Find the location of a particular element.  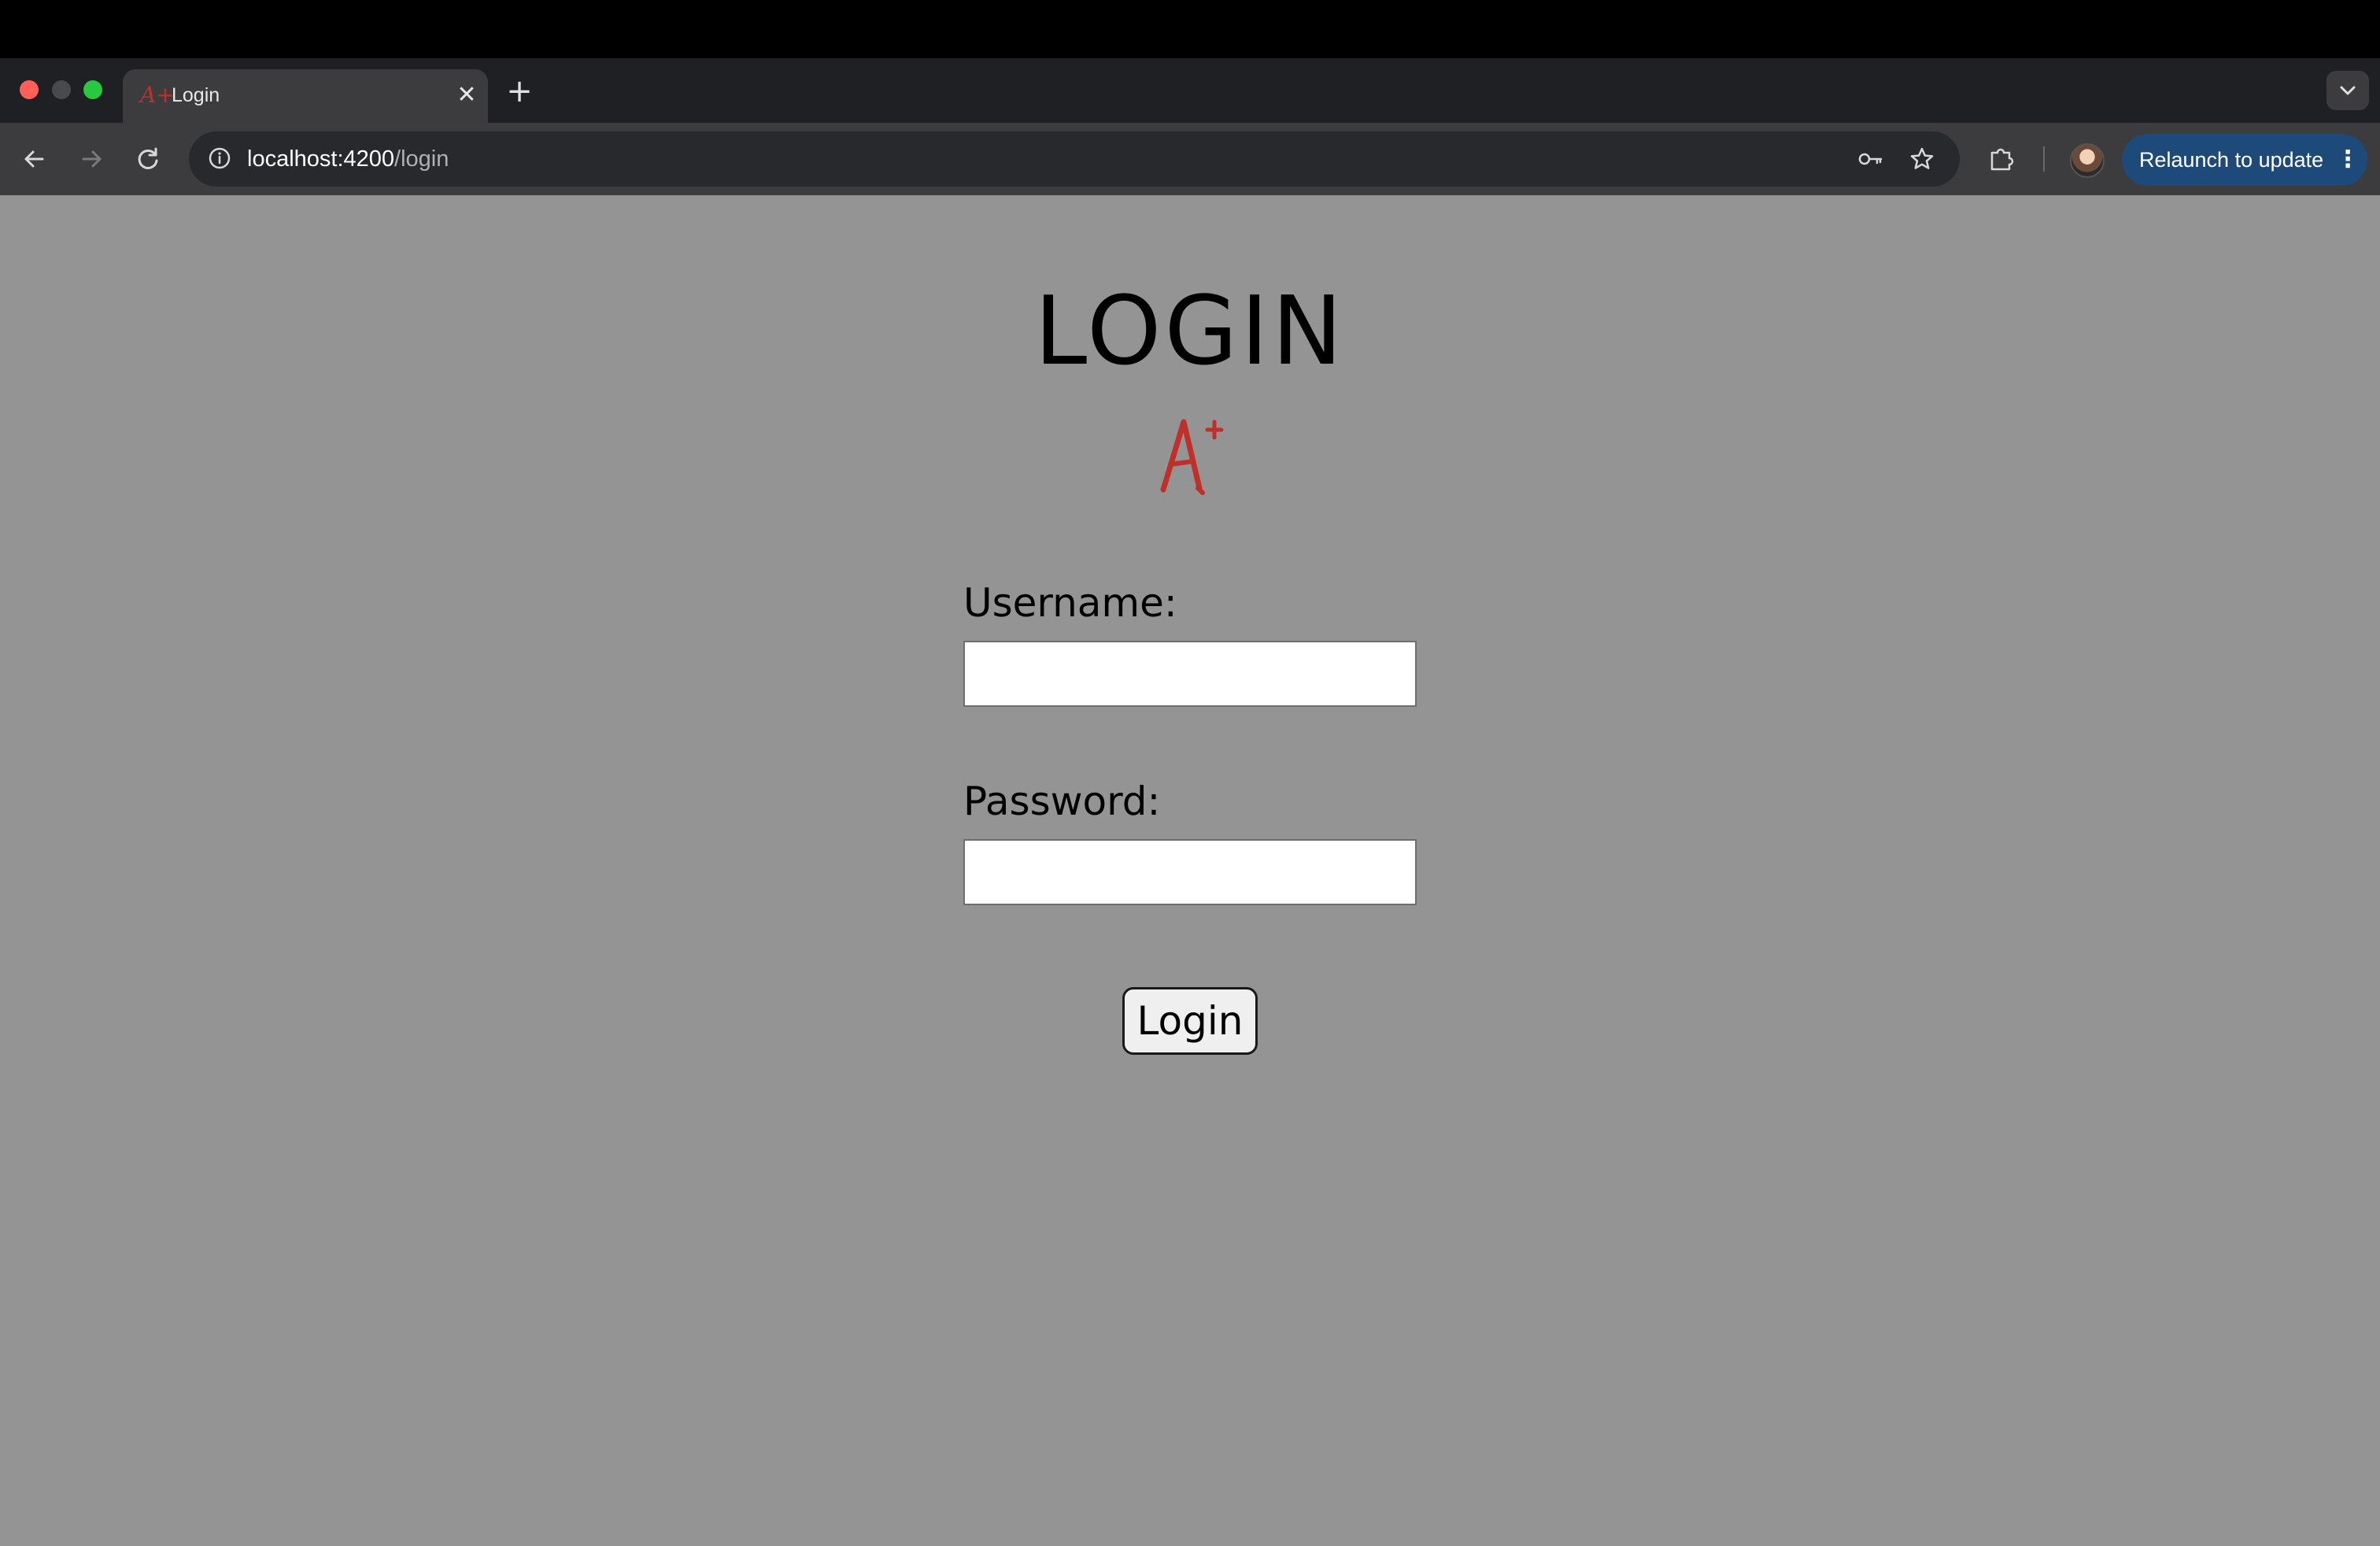

tab-login: A+ Login ✕ is located at coordinates (305, 96).